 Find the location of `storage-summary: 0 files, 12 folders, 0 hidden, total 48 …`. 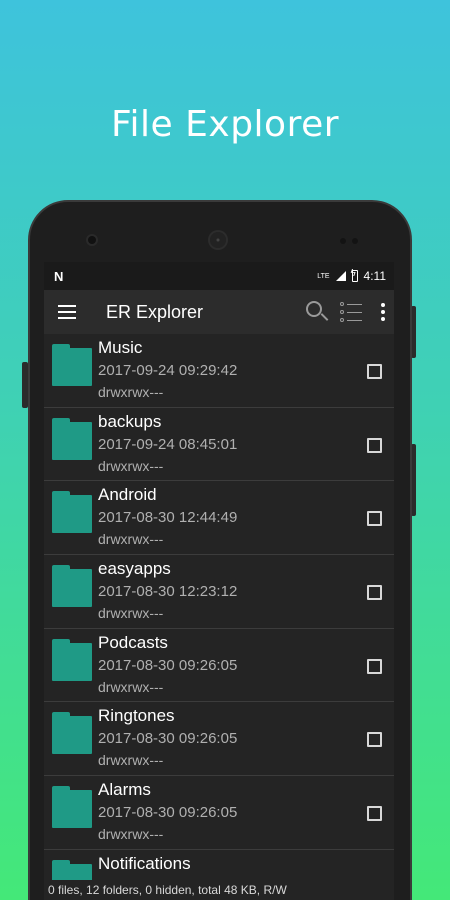

storage-summary: 0 files, 12 folders, 0 hidden, total 48 … is located at coordinates (219, 890).